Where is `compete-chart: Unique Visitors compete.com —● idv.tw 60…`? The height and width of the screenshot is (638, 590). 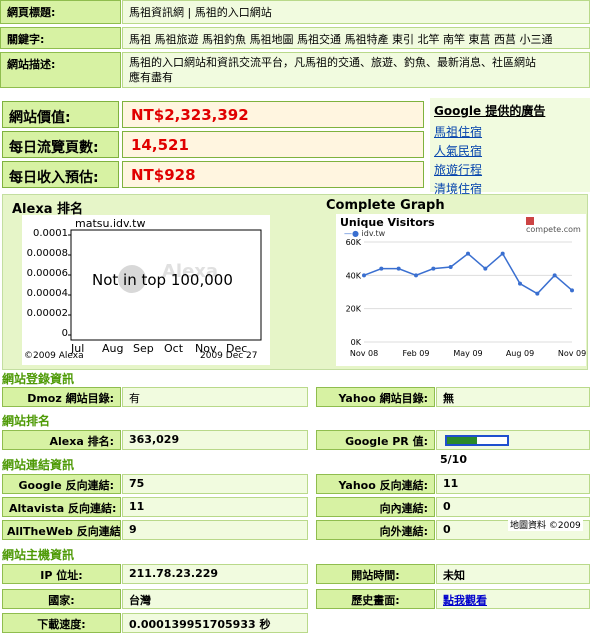
compete-chart: Unique Visitors compete.com —● idv.tw 60… is located at coordinates (461, 290).